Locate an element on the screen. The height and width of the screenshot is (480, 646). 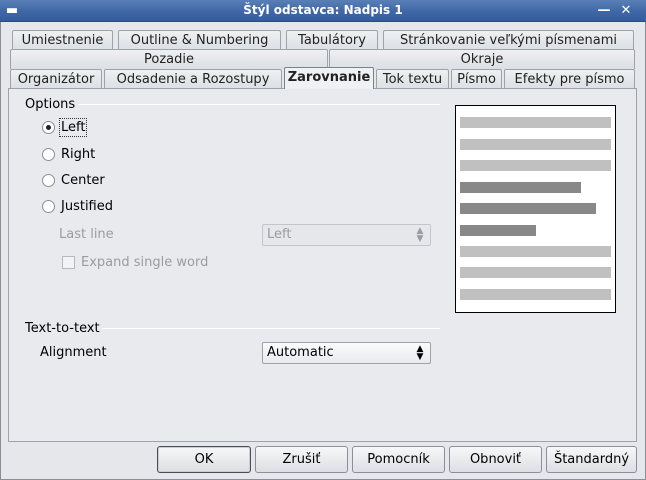
expand-single-word-label: Expand single word is located at coordinates (145, 262).